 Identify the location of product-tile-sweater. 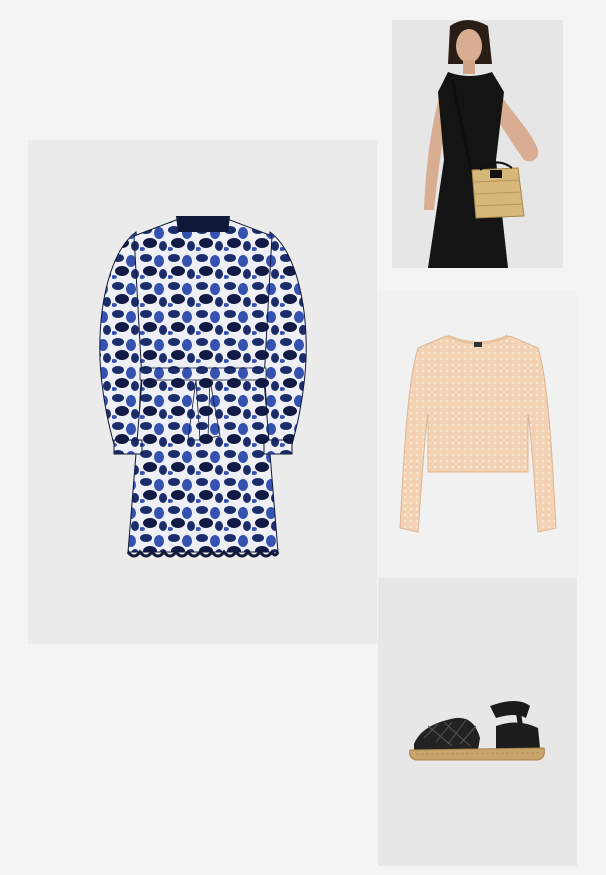
(477, 434).